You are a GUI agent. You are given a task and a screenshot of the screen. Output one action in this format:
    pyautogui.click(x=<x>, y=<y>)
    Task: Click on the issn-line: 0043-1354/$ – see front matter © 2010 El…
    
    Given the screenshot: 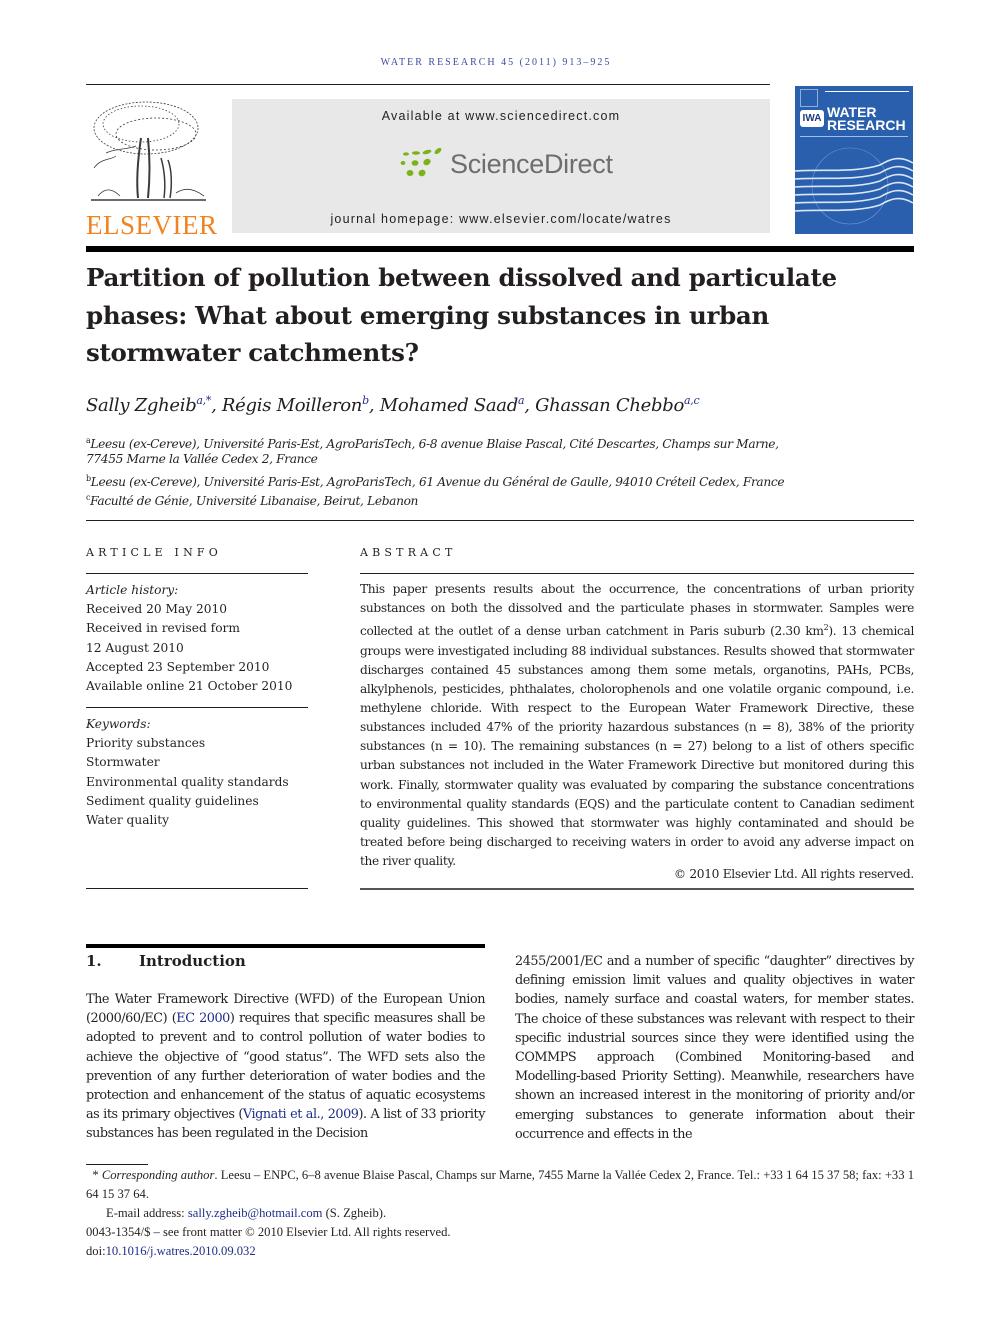 What is the action you would take?
    pyautogui.click(x=268, y=1232)
    